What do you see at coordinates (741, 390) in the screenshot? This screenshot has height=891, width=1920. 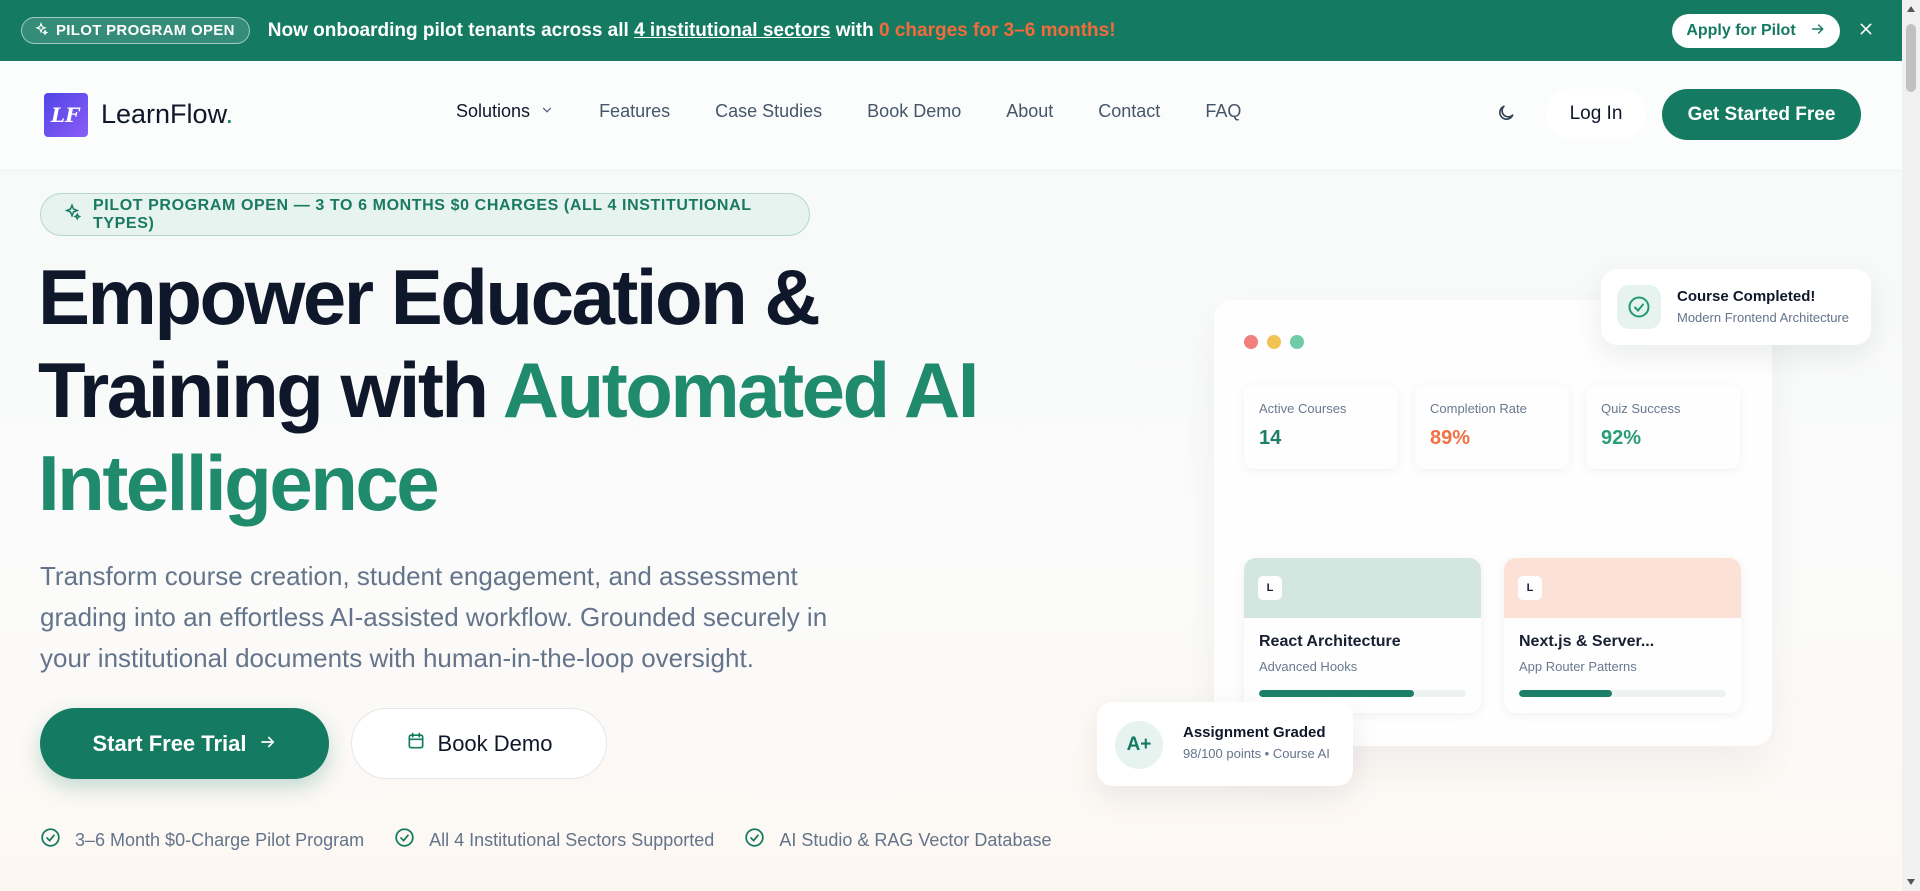 I see `hero-title-accent: Automated AI` at bounding box center [741, 390].